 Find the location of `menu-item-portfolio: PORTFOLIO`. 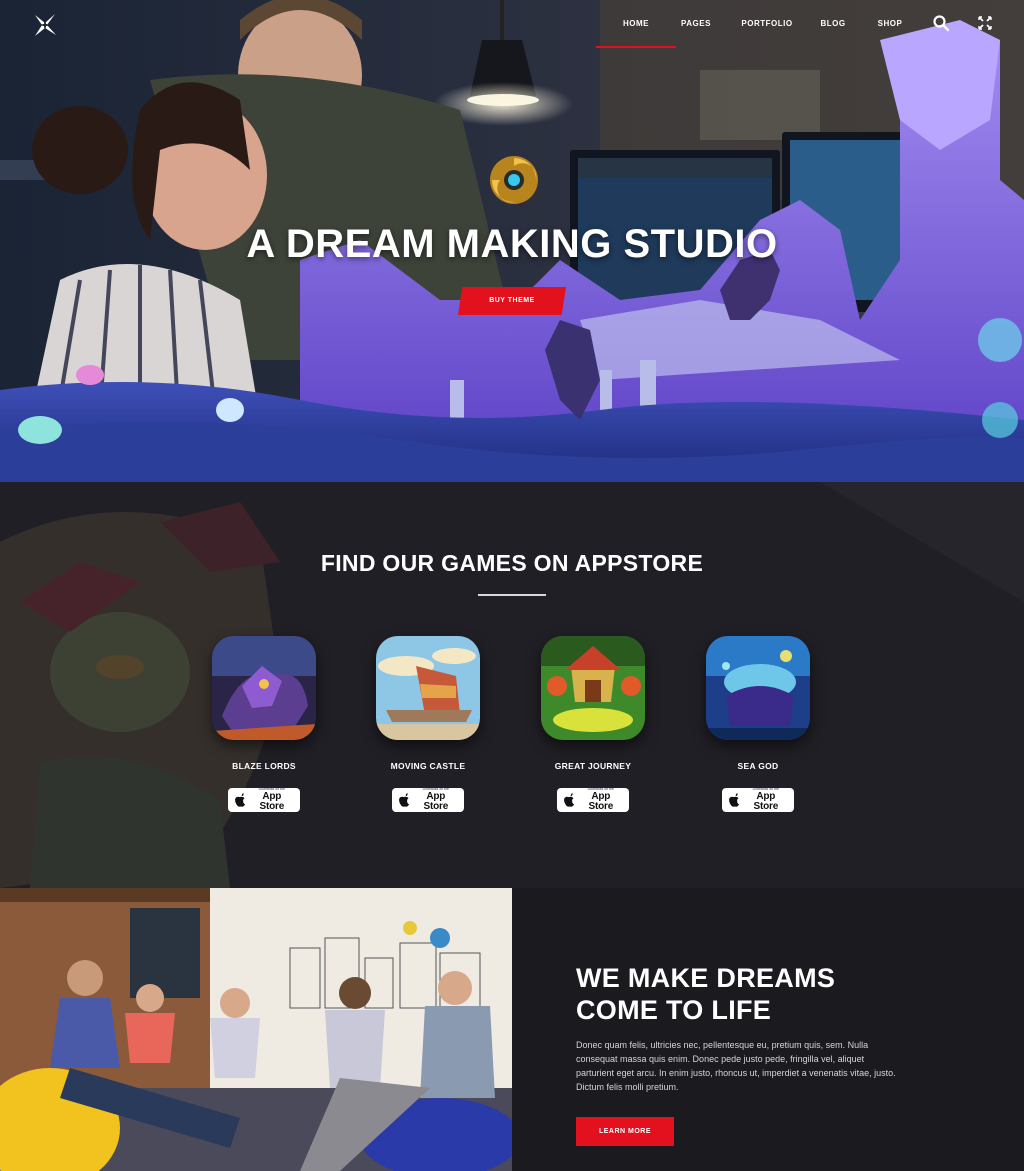

menu-item-portfolio: PORTFOLIO is located at coordinates (767, 33).